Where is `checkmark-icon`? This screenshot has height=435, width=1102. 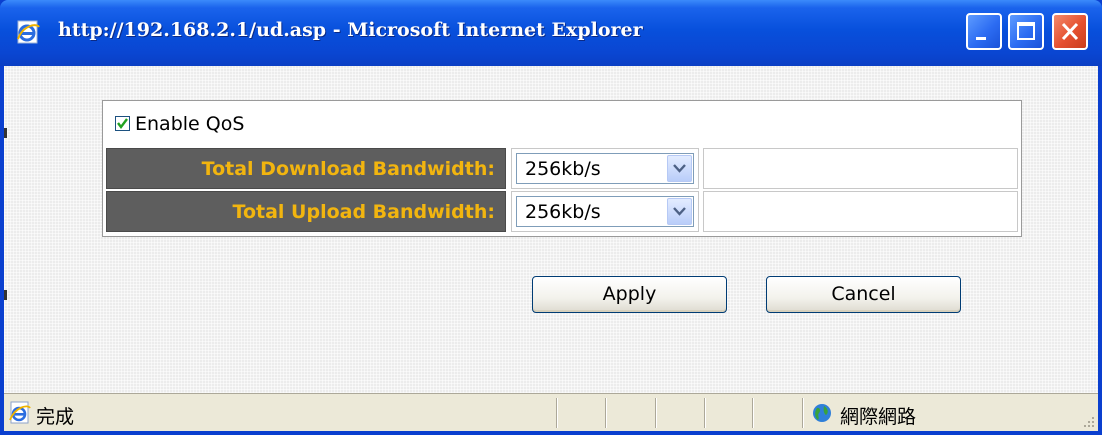
checkmark-icon is located at coordinates (122, 123).